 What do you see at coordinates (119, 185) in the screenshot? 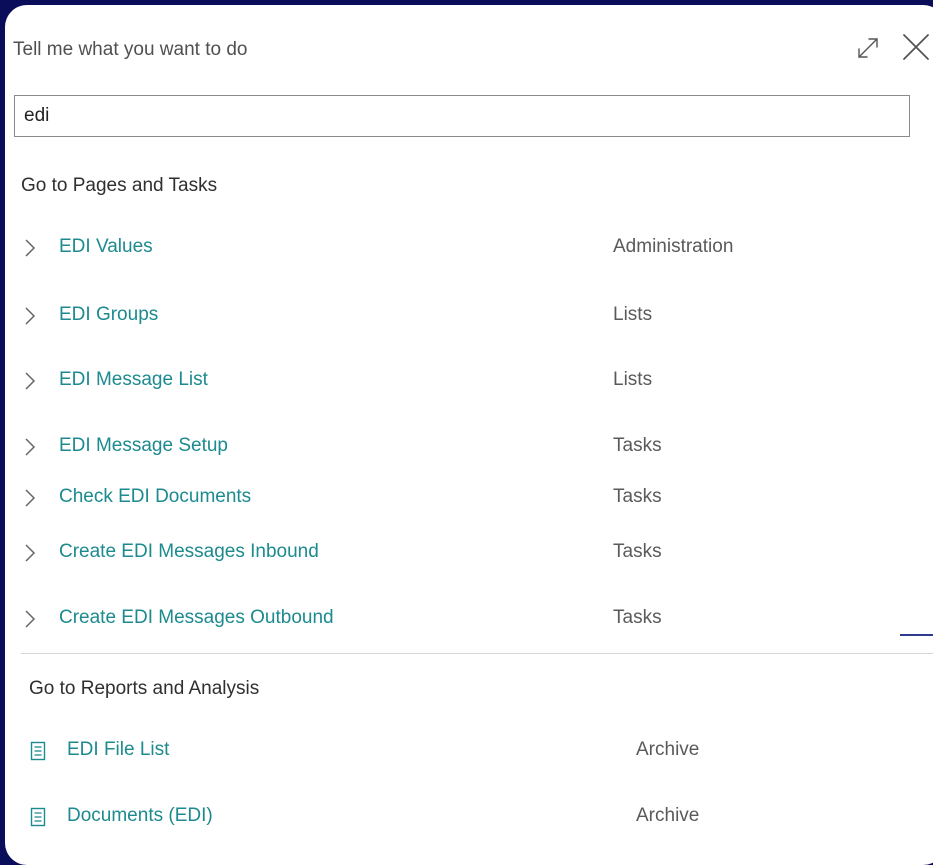
I see `pages-section-title: Go to Pages and Tasks` at bounding box center [119, 185].